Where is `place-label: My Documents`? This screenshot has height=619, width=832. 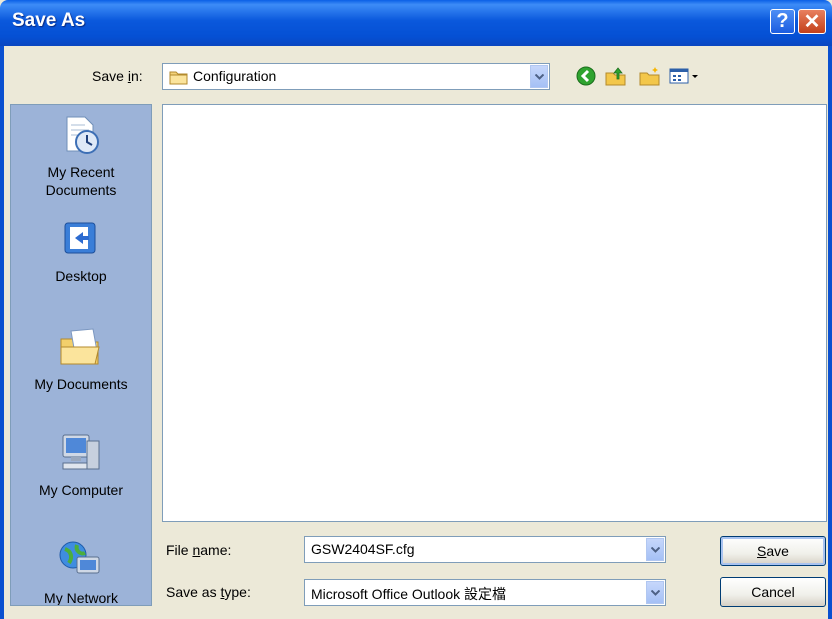 place-label: My Documents is located at coordinates (81, 384).